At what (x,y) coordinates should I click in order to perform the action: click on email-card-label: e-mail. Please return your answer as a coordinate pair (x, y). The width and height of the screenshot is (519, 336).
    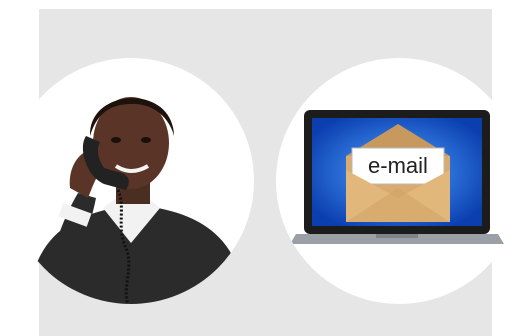
    Looking at the image, I should click on (398, 165).